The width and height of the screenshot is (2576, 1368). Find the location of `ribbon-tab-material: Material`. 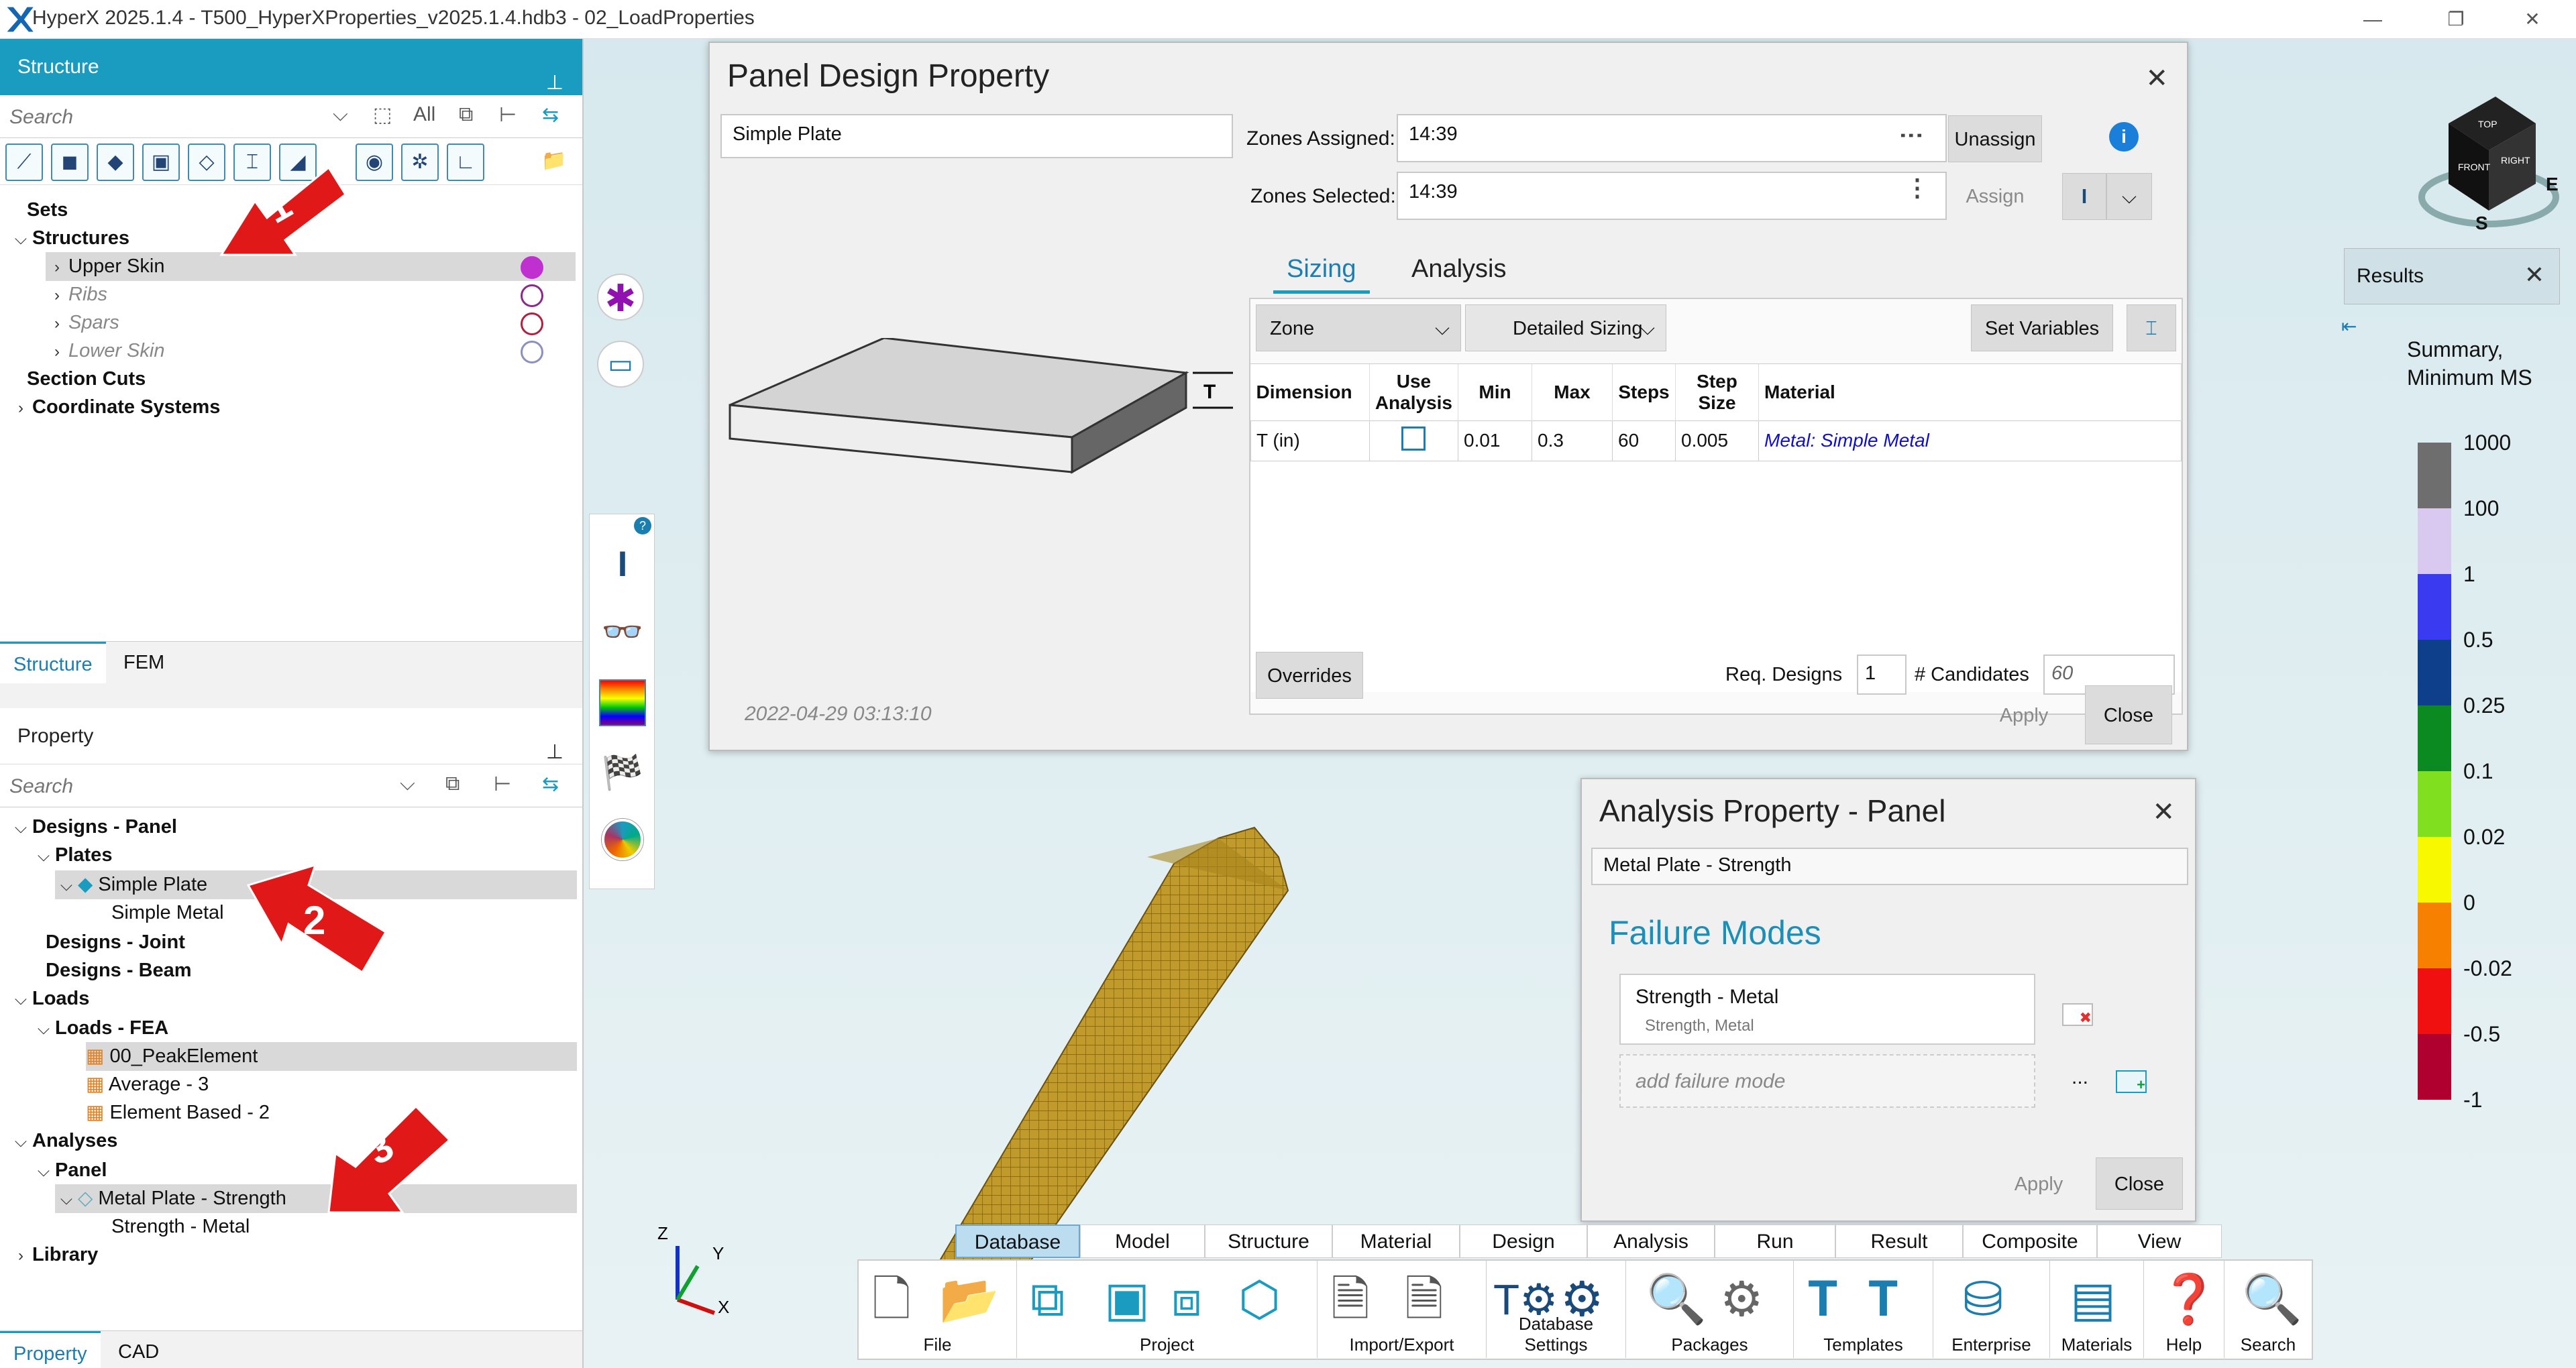

ribbon-tab-material: Material is located at coordinates (1396, 1241).